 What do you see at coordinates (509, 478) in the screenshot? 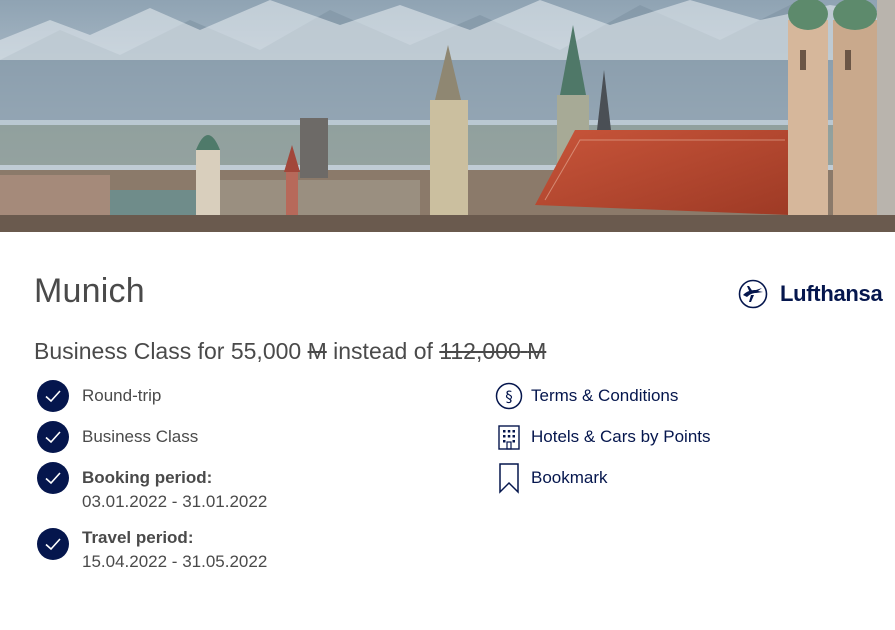
I see `bookmark-icon` at bounding box center [509, 478].